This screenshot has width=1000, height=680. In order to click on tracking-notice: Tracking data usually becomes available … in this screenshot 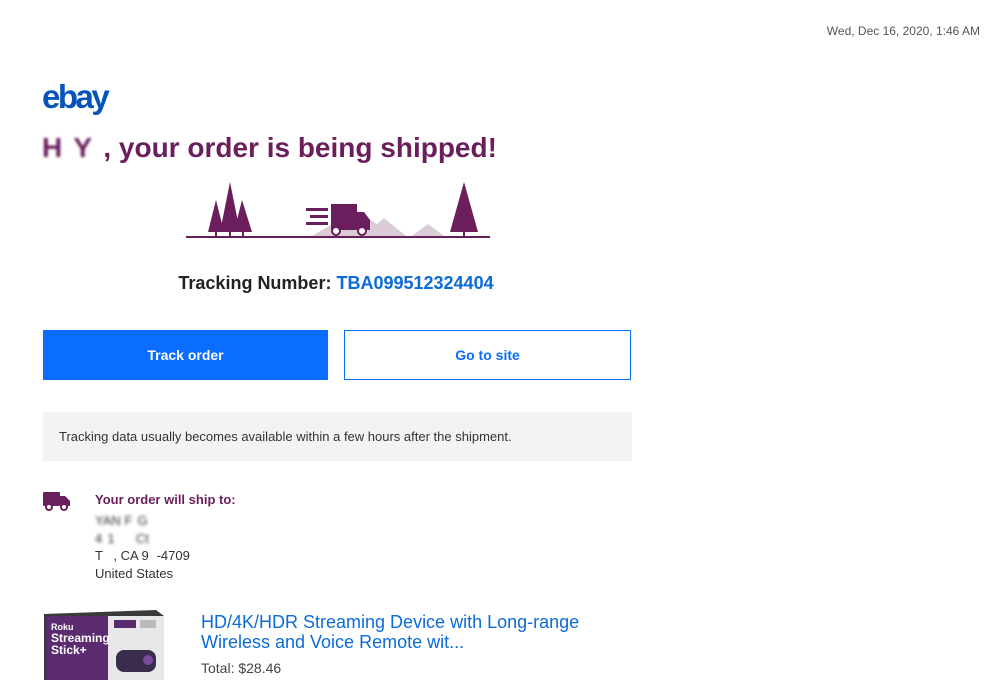, I will do `click(337, 436)`.